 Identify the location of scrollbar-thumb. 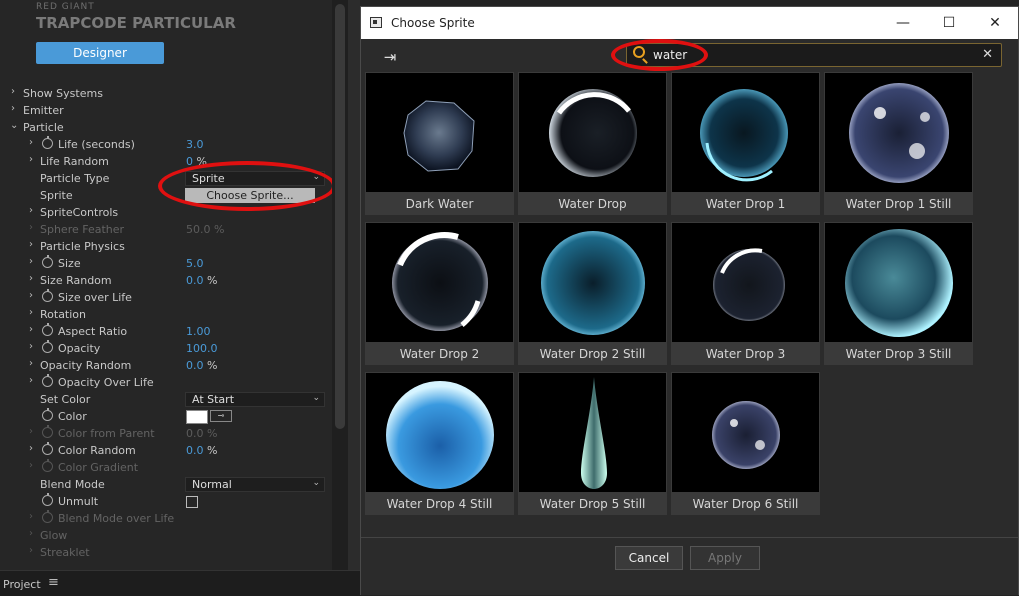
(340, 216).